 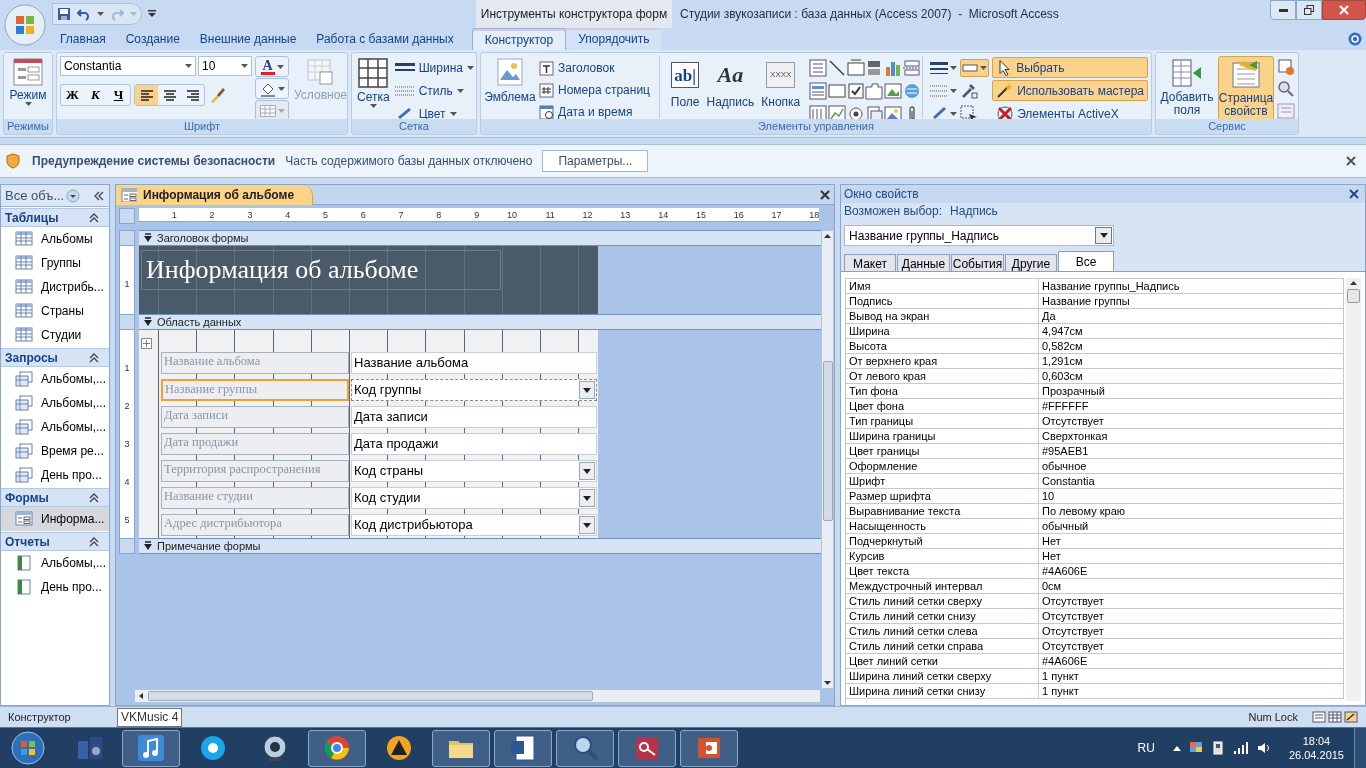 I want to click on property-tab: Макет, so click(x=870, y=262).